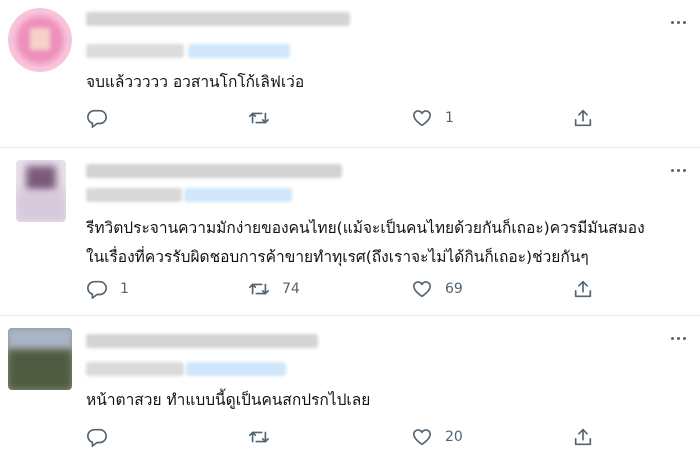 The image size is (700, 459). Describe the element at coordinates (437, 289) in the screenshot. I see `like-button: 69` at that location.